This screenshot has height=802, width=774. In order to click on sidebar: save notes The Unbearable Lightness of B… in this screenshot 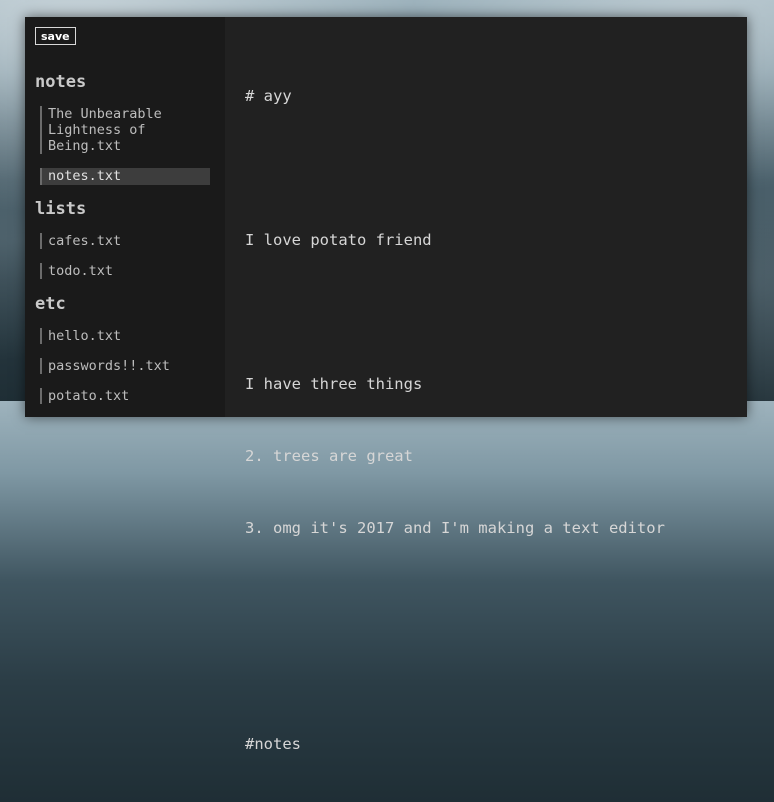, I will do `click(125, 217)`.